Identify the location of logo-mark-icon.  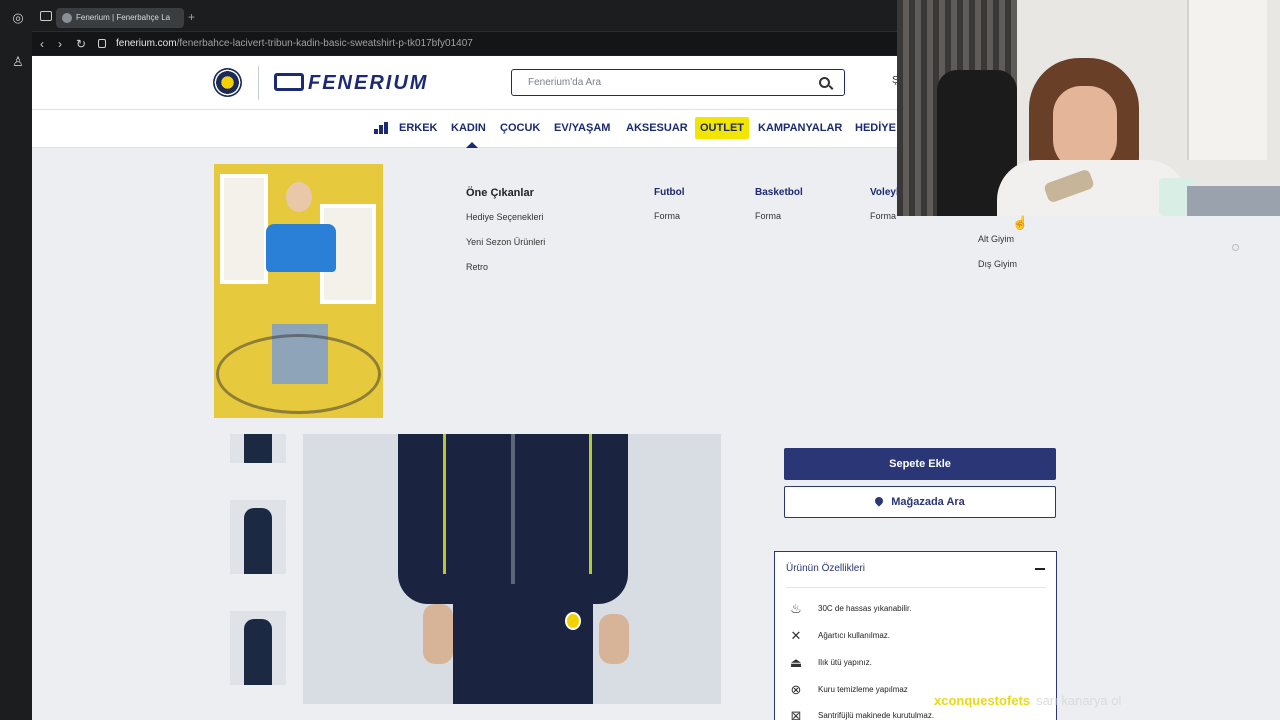
(289, 82).